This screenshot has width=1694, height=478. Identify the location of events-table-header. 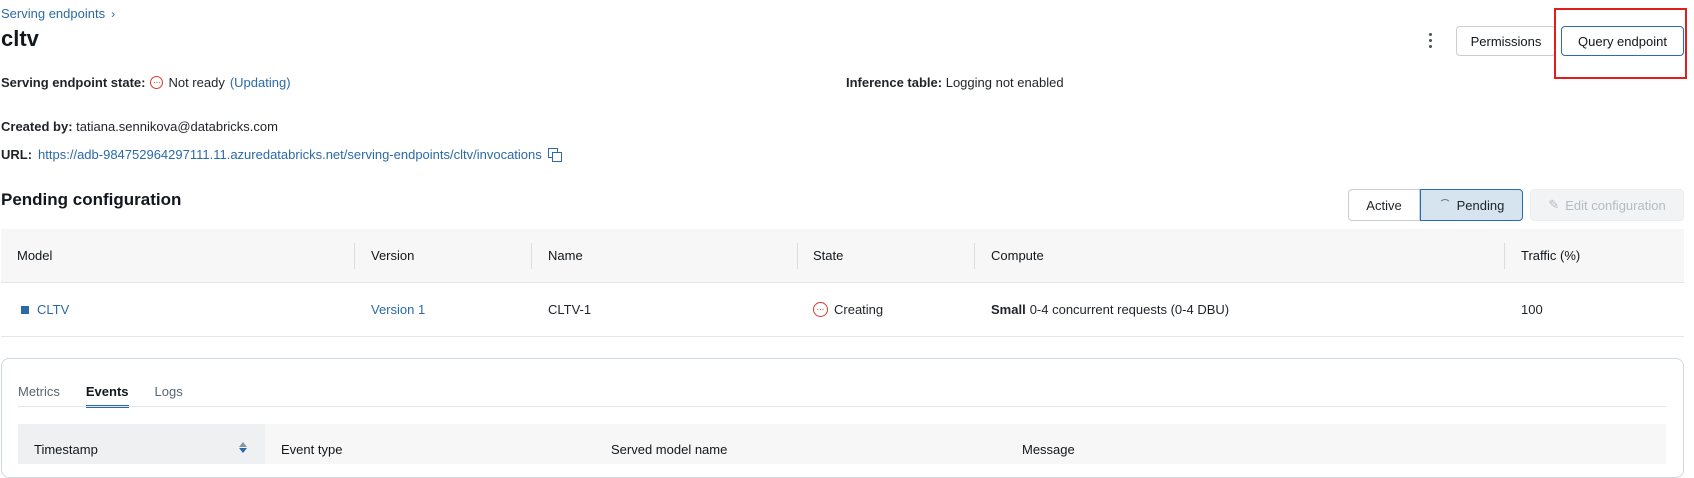
(842, 444).